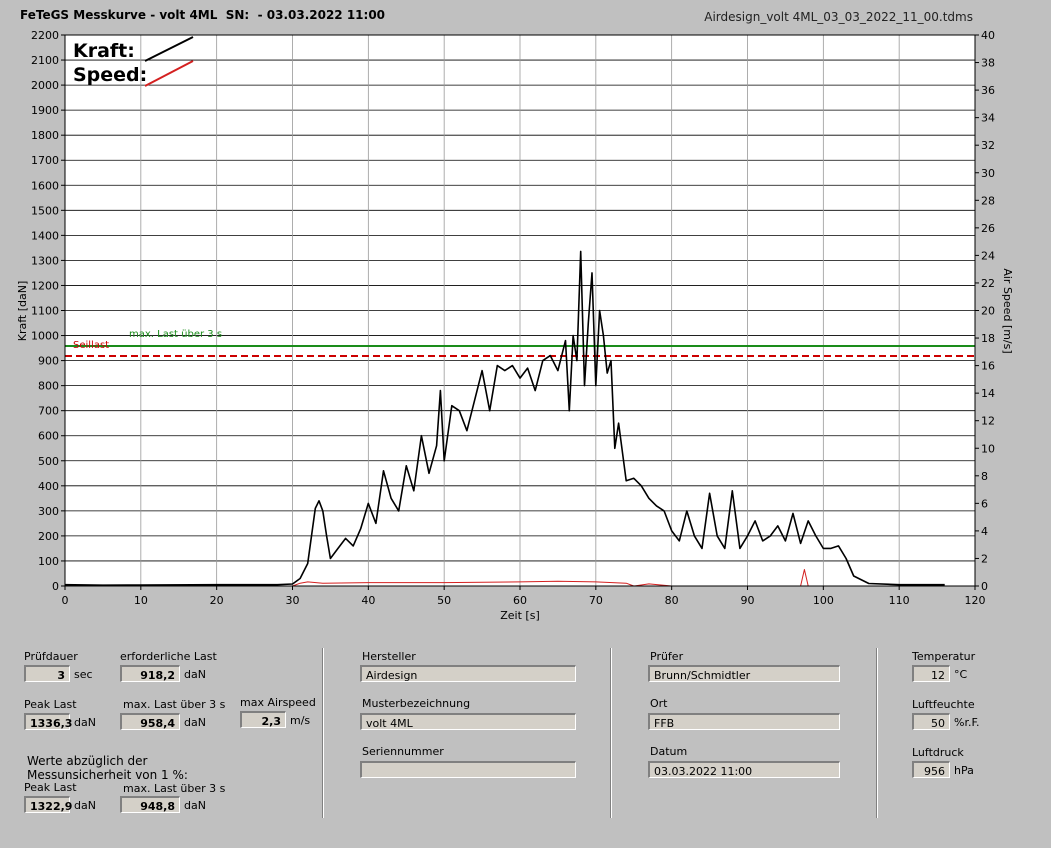  I want to click on musterbezeichnung-value: volt 4ML, so click(468, 721).